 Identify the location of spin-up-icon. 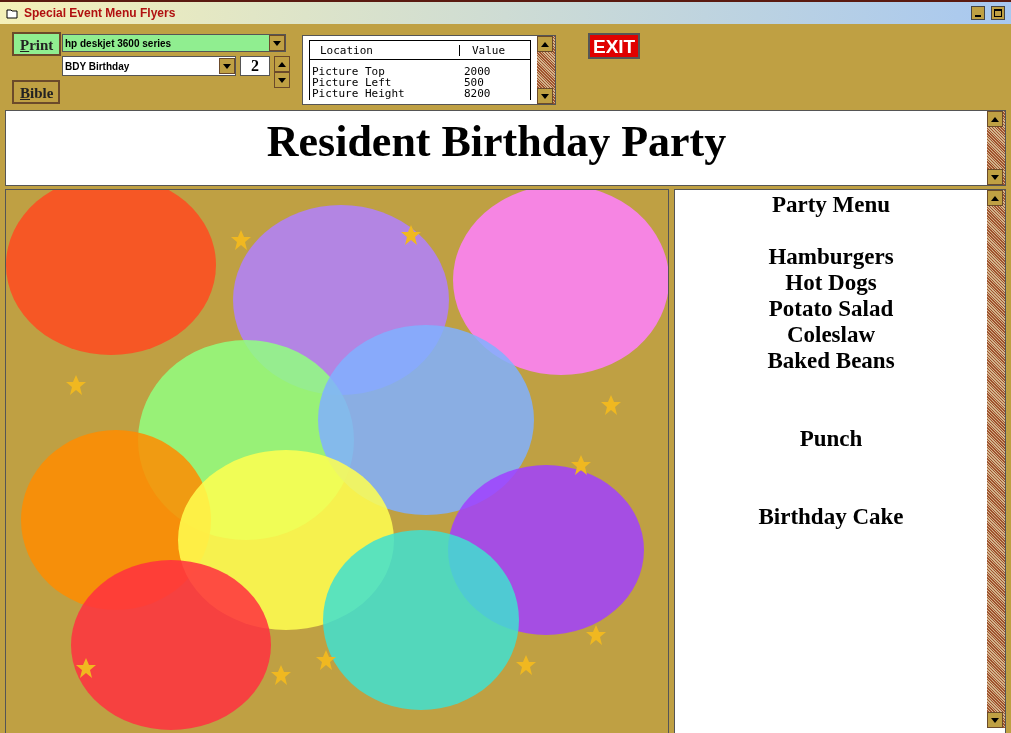
(282, 64).